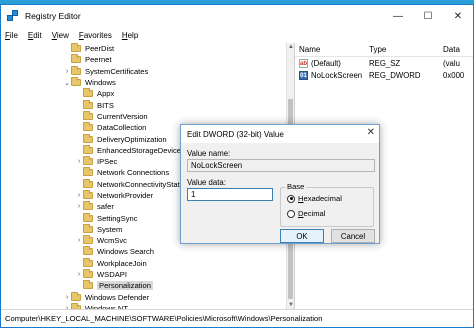 This screenshot has height=328, width=474. What do you see at coordinates (332, 49) in the screenshot?
I see `column-name: Name` at bounding box center [332, 49].